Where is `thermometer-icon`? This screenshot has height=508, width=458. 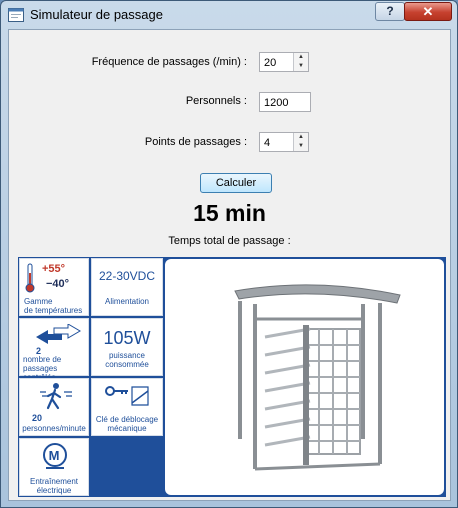 thermometer-icon is located at coordinates (30, 278).